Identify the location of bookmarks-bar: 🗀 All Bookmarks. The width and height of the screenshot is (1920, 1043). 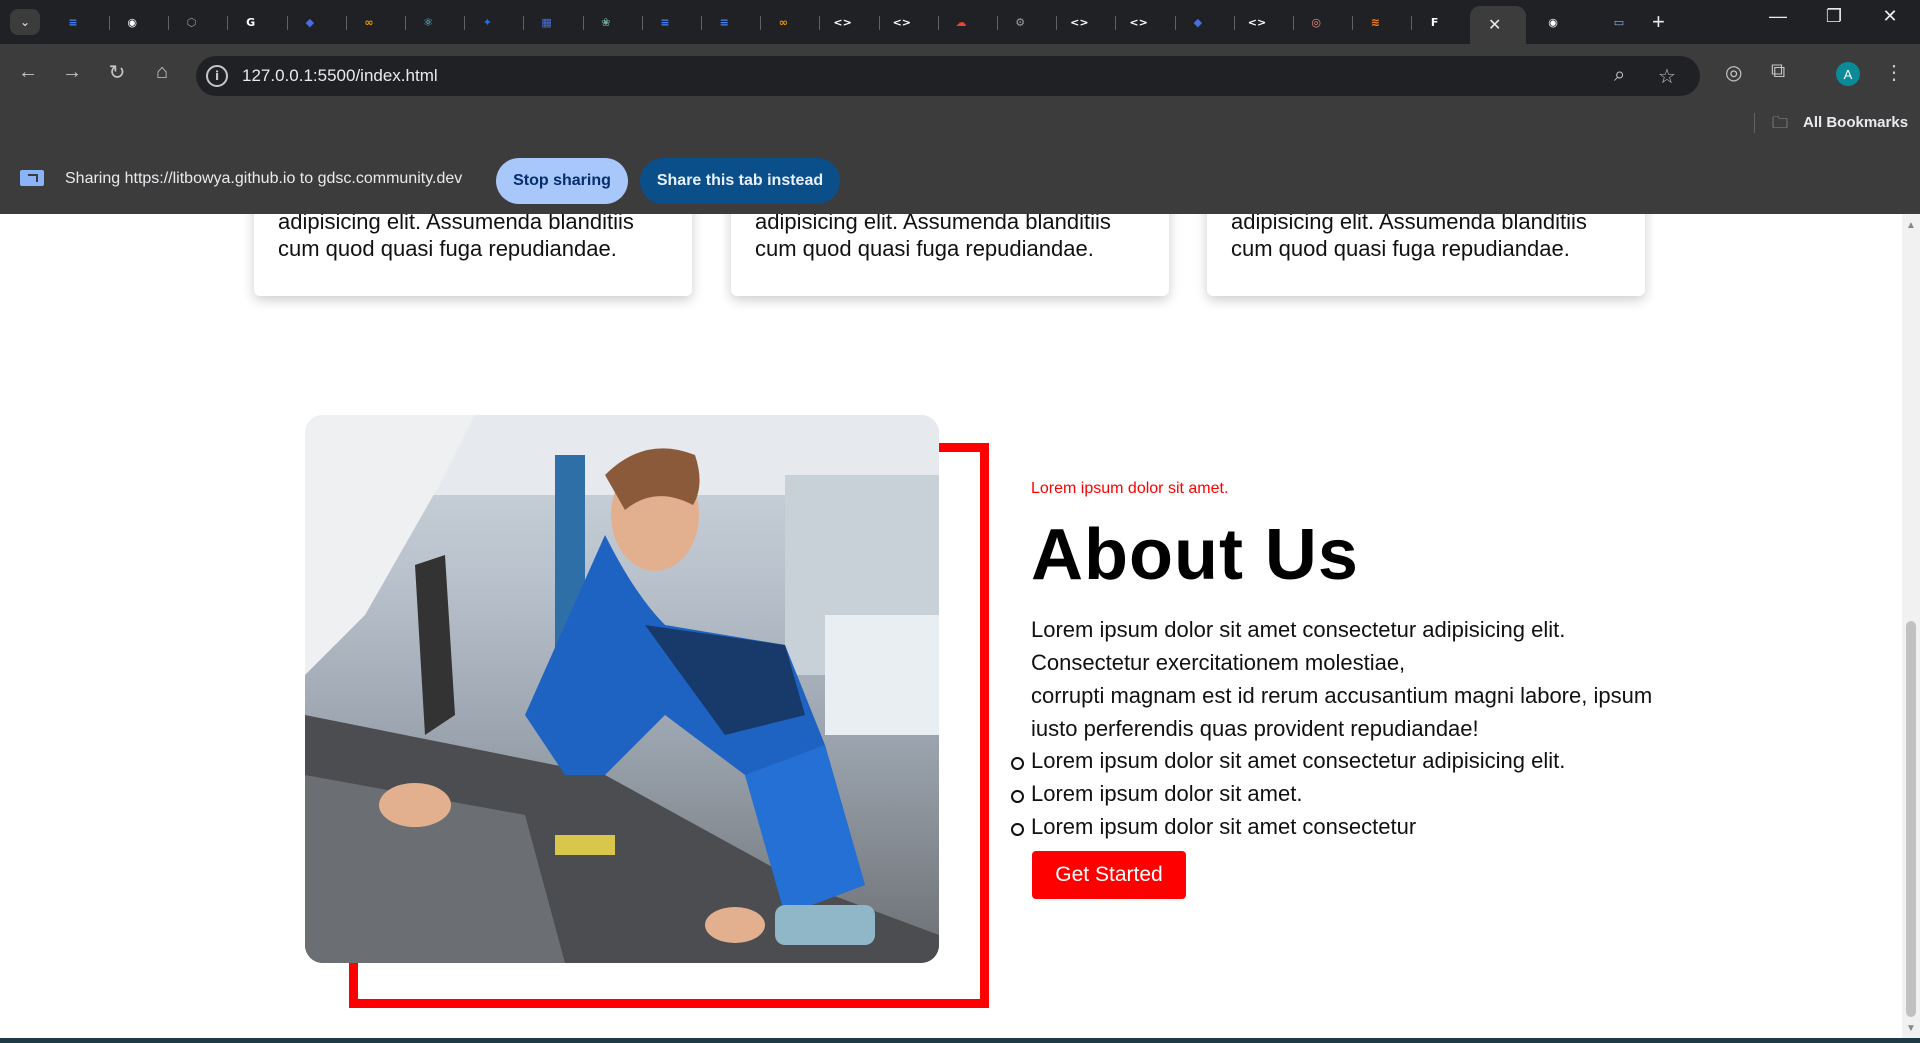
(960, 123).